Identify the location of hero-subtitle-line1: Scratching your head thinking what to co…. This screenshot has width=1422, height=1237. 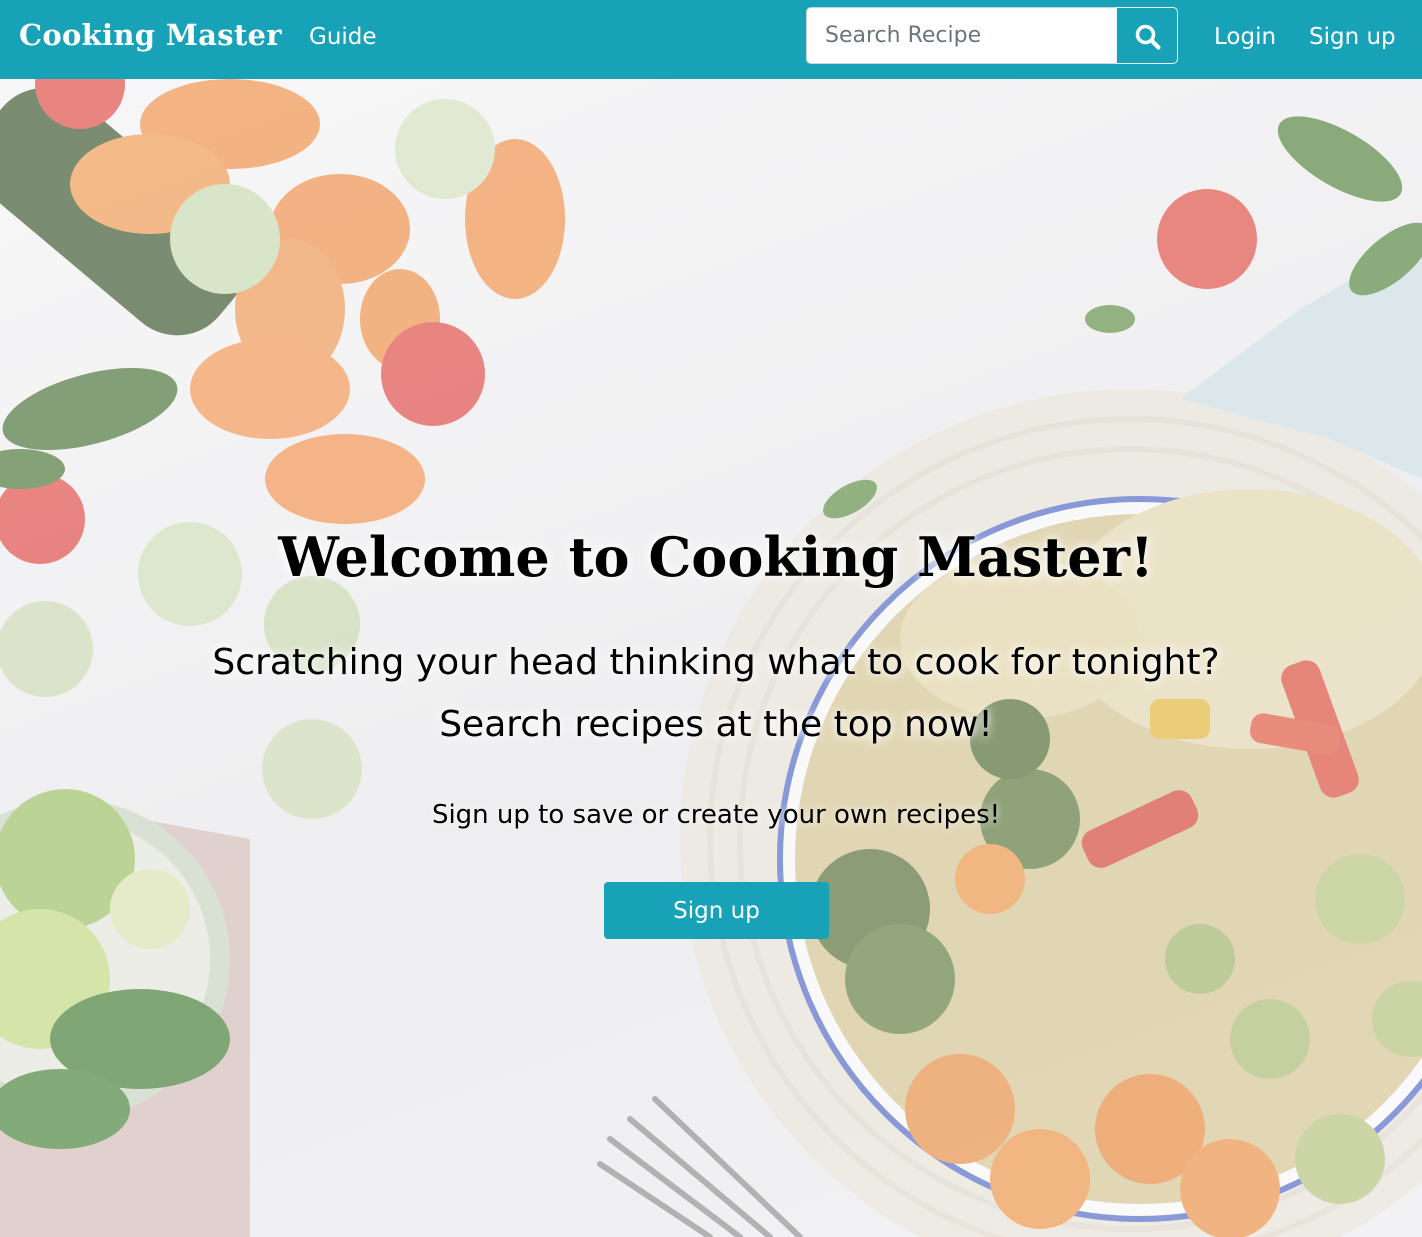
(716, 662).